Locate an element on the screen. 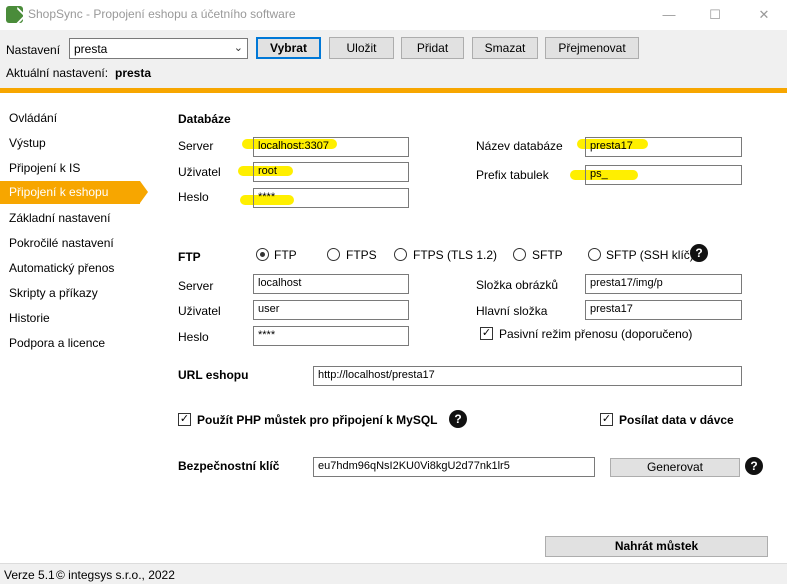  copyright-text: © integsys s.r.o., 2022 is located at coordinates (115, 575).